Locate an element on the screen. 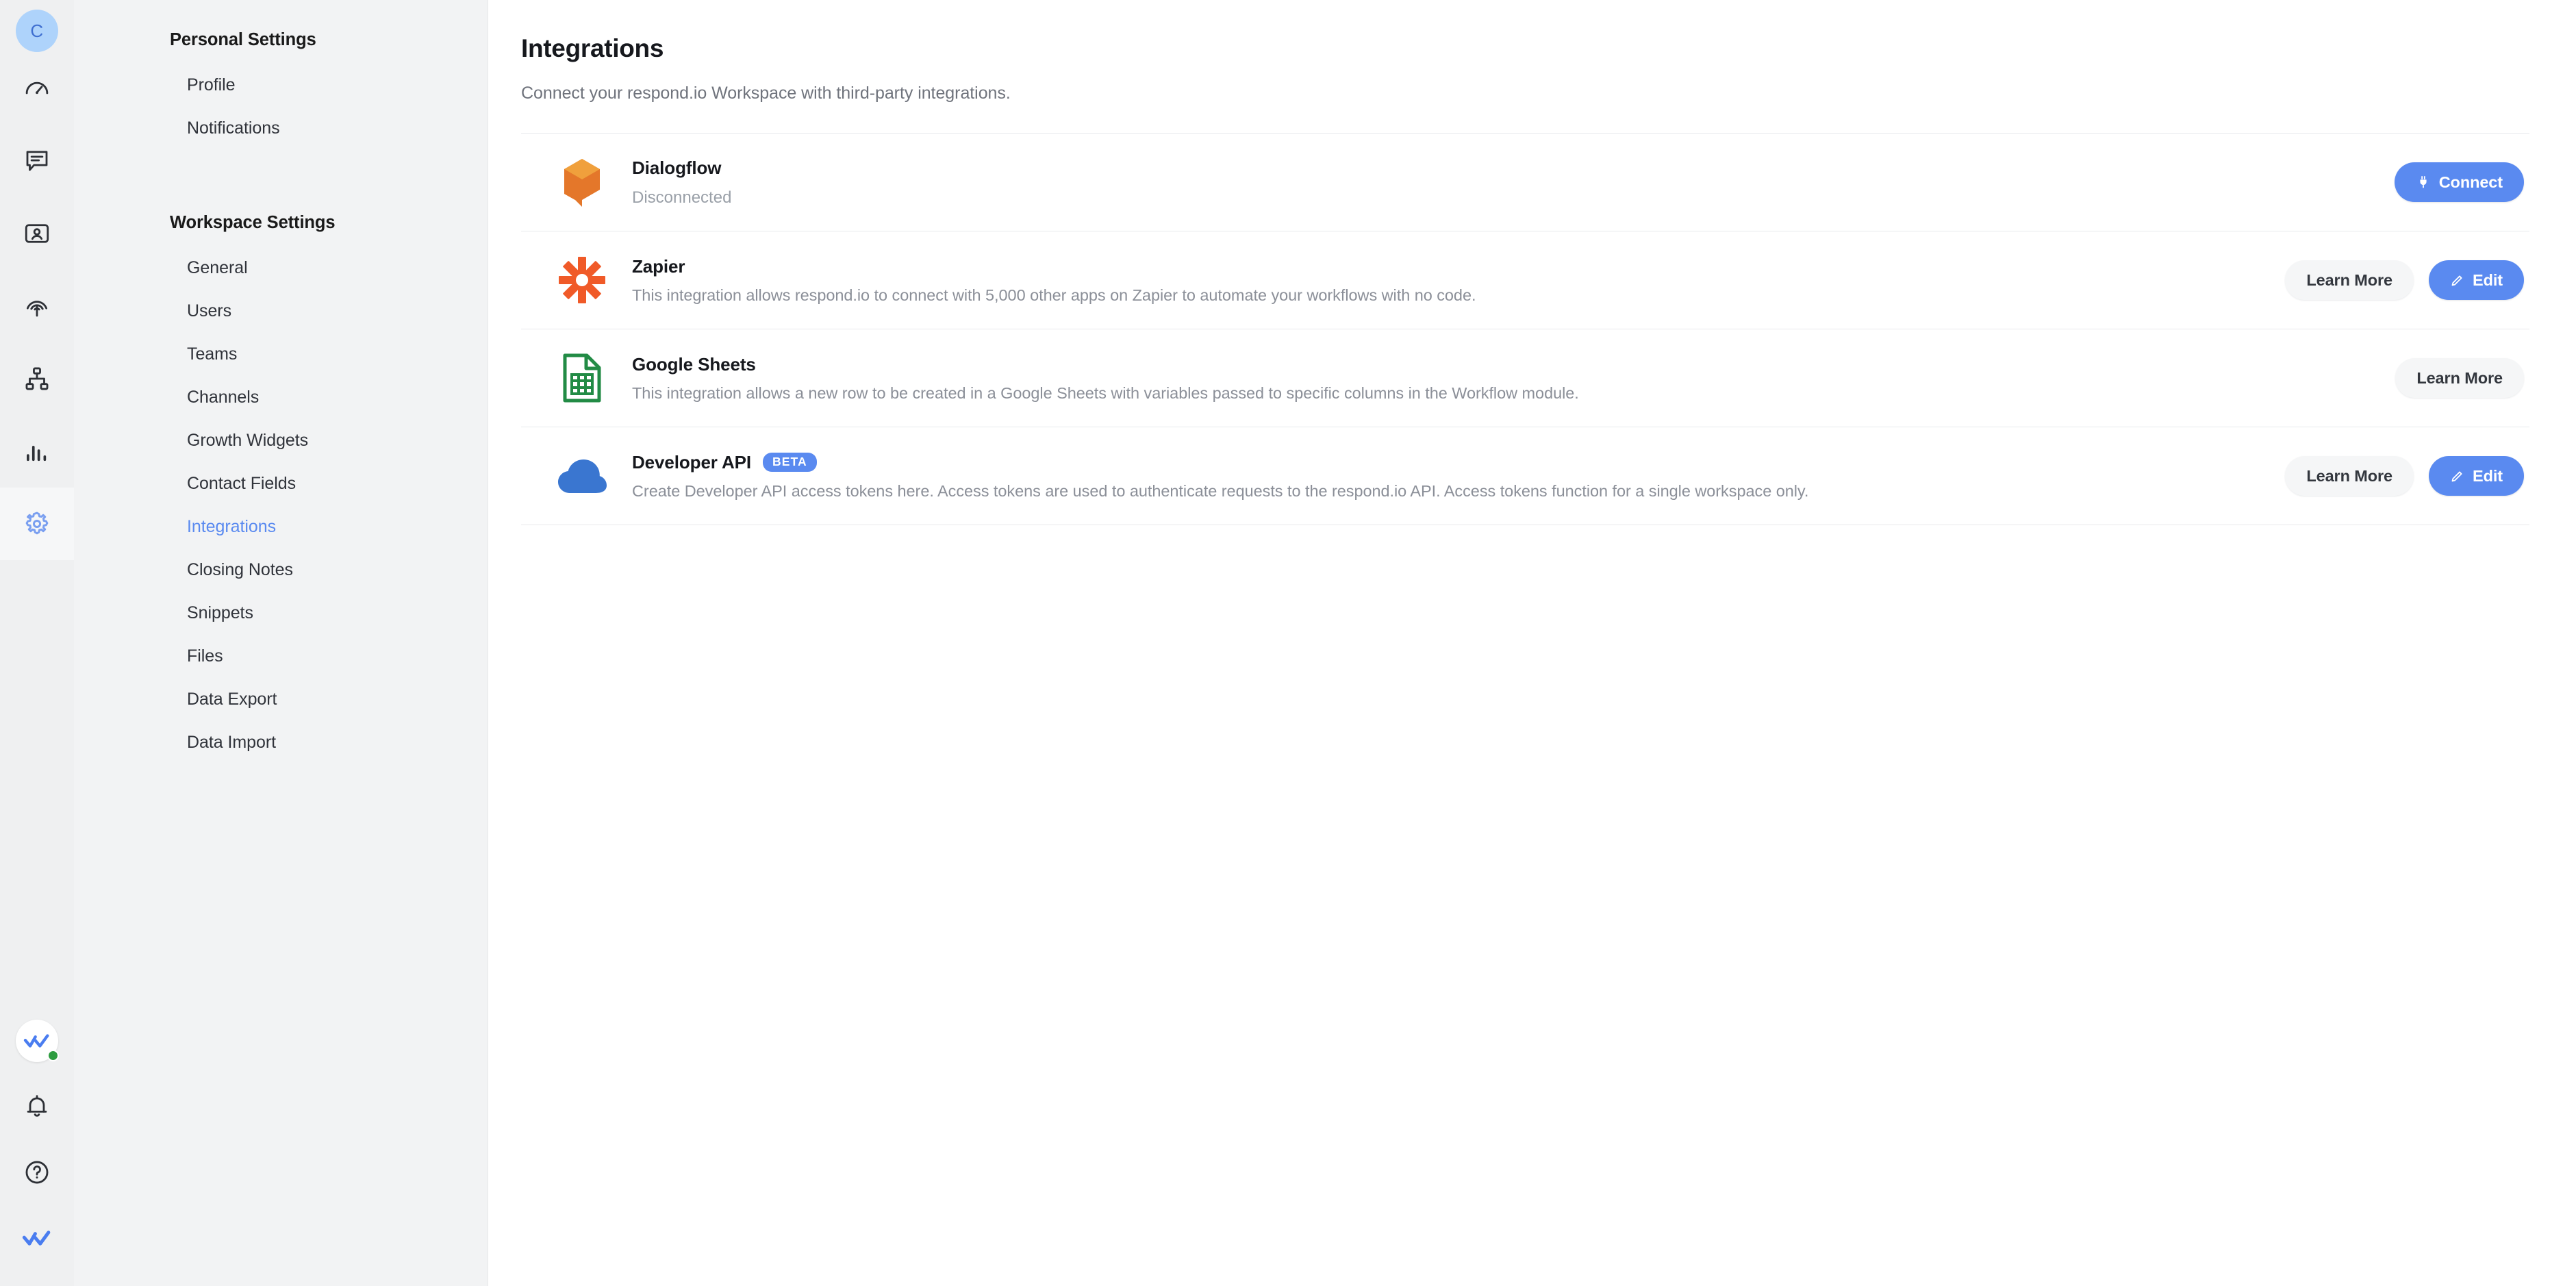  rail-item-dashboard is located at coordinates (37, 88).